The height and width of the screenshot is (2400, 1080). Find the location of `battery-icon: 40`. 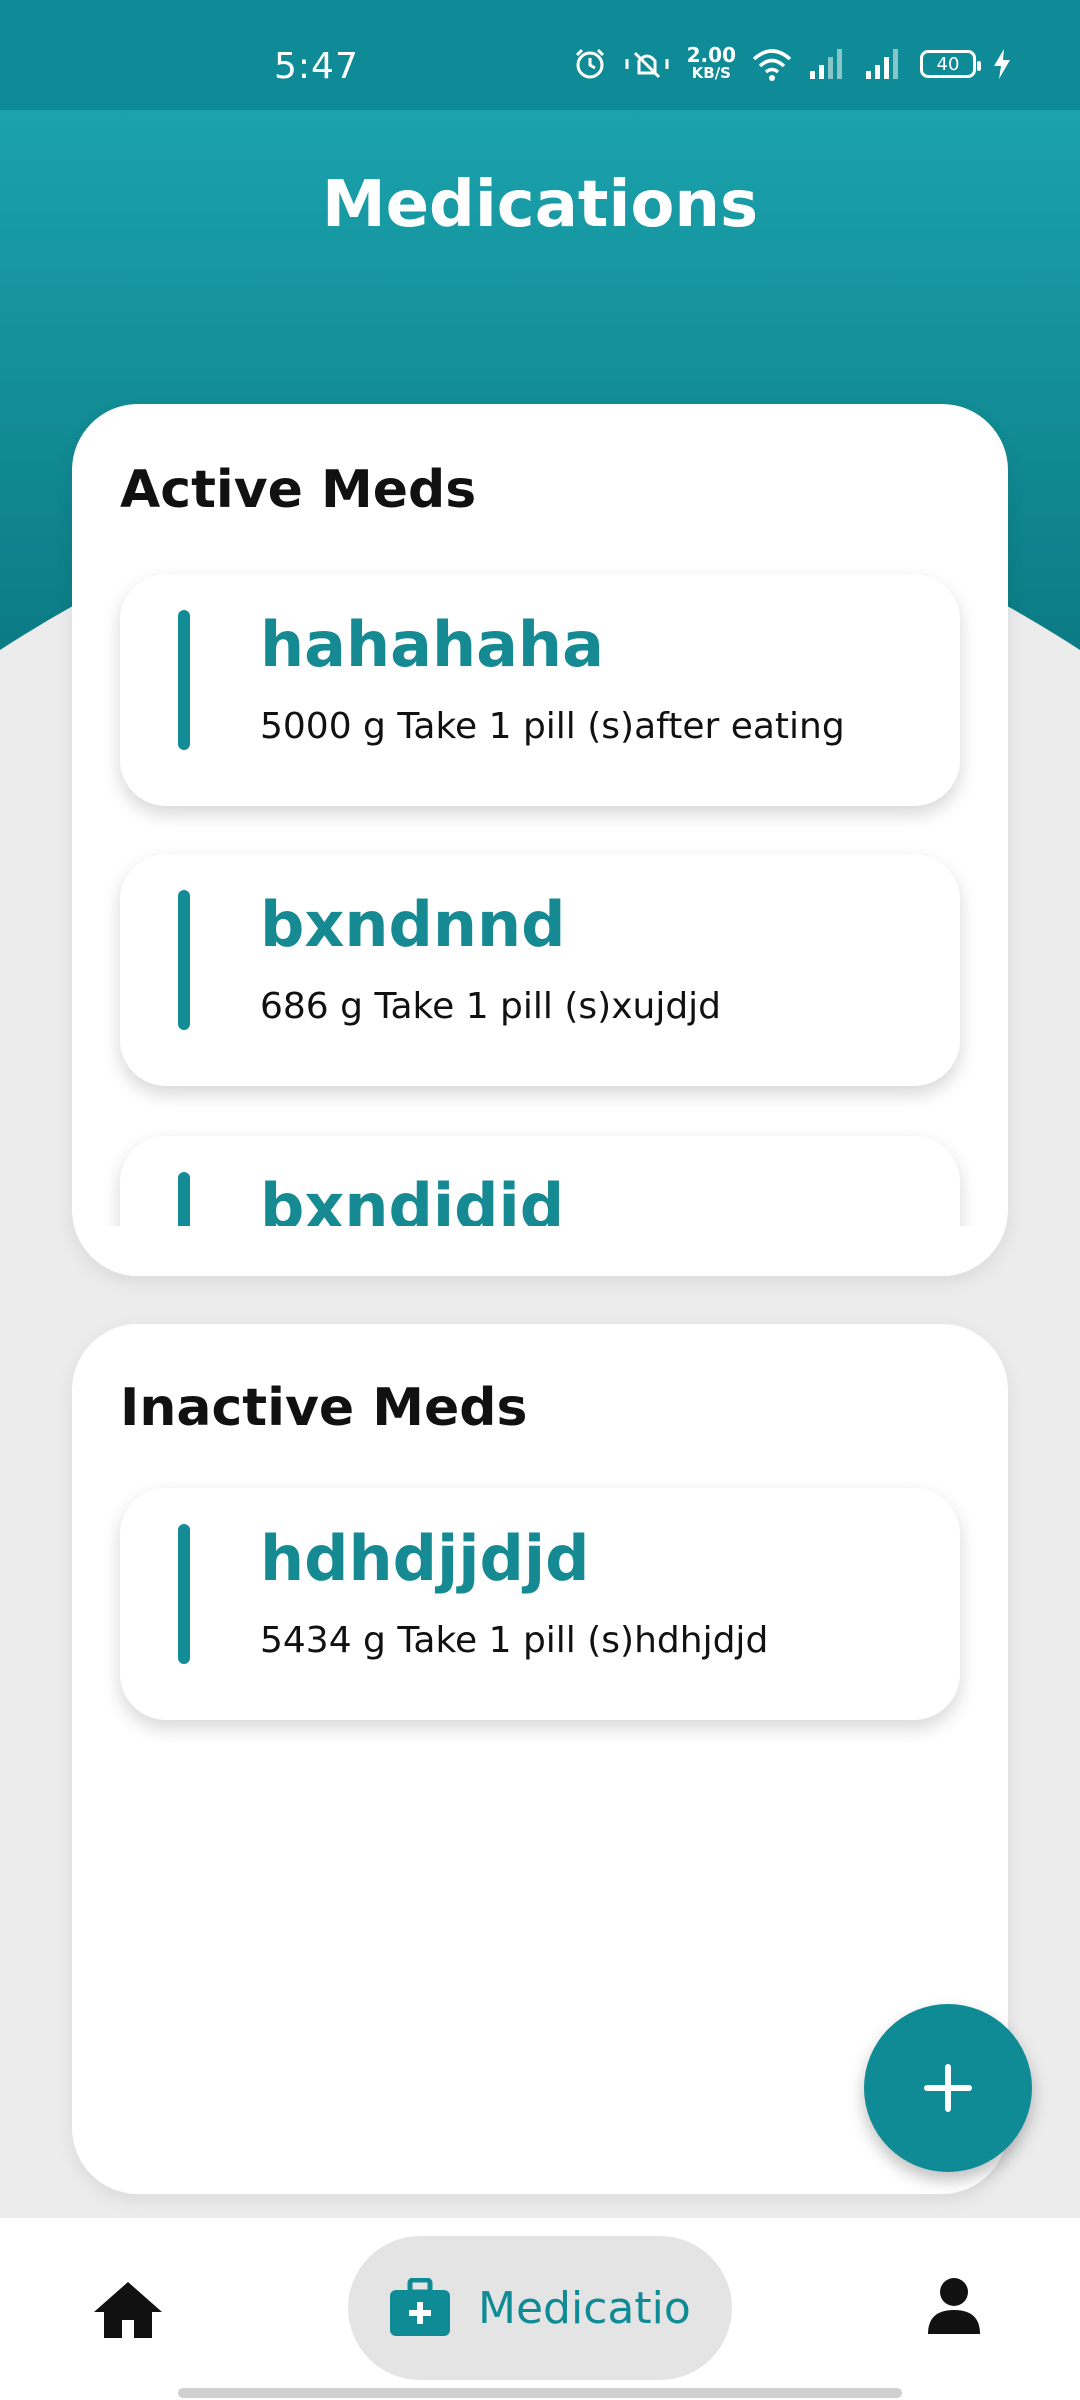

battery-icon: 40 is located at coordinates (950, 64).